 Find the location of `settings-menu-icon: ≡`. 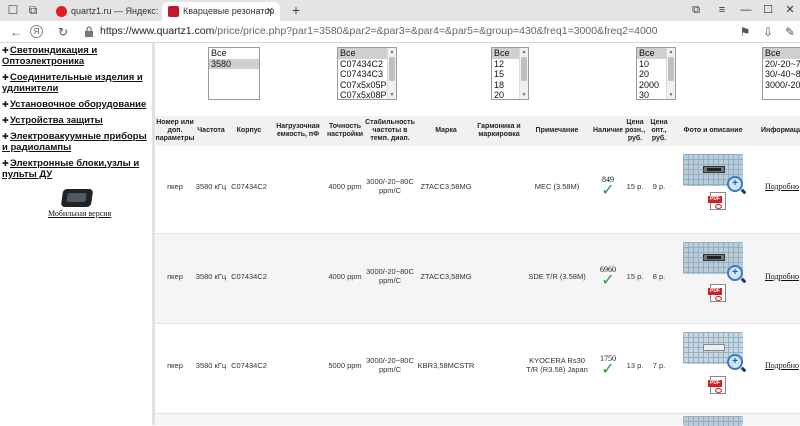

settings-menu-icon: ≡ is located at coordinates (722, 10).